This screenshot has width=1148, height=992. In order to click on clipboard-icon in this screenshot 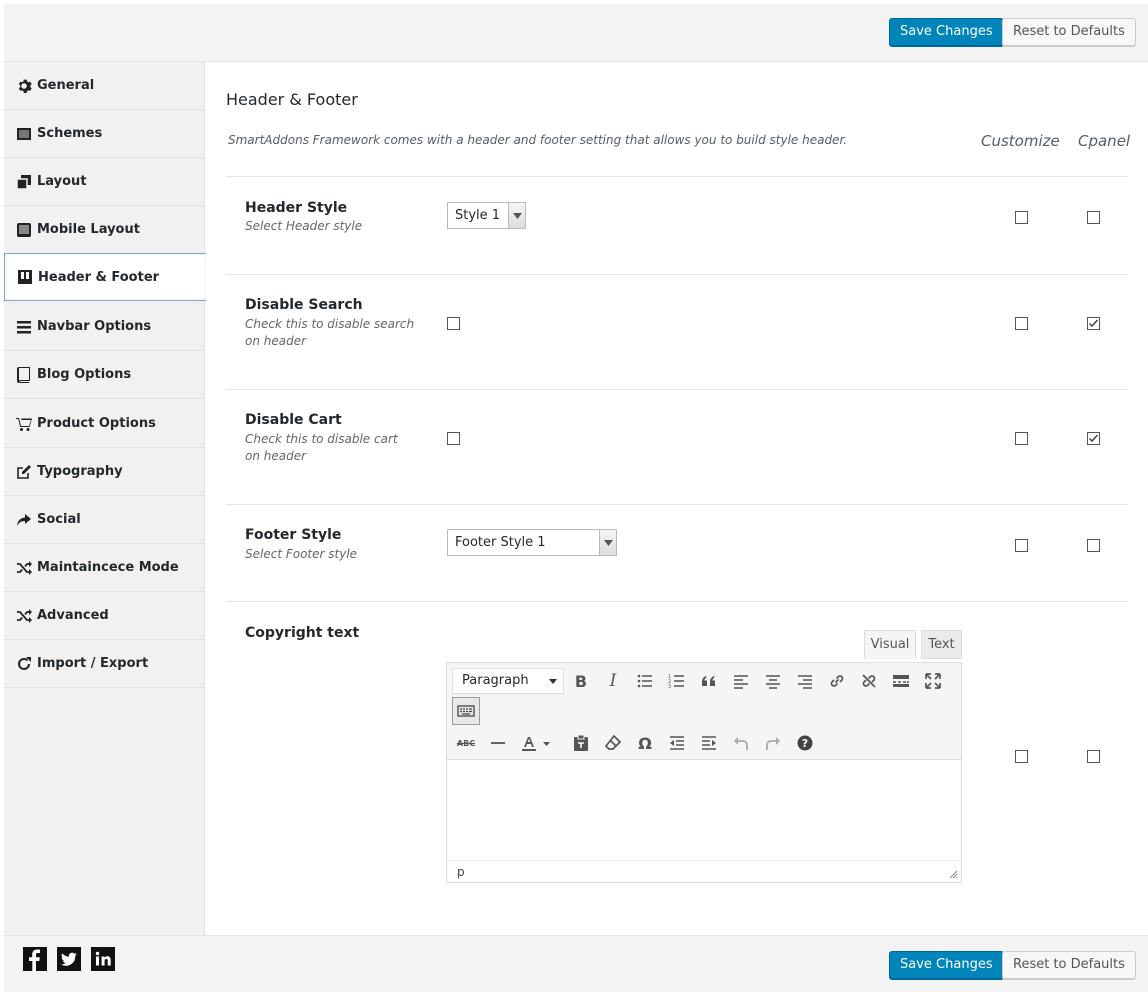, I will do `click(581, 742)`.